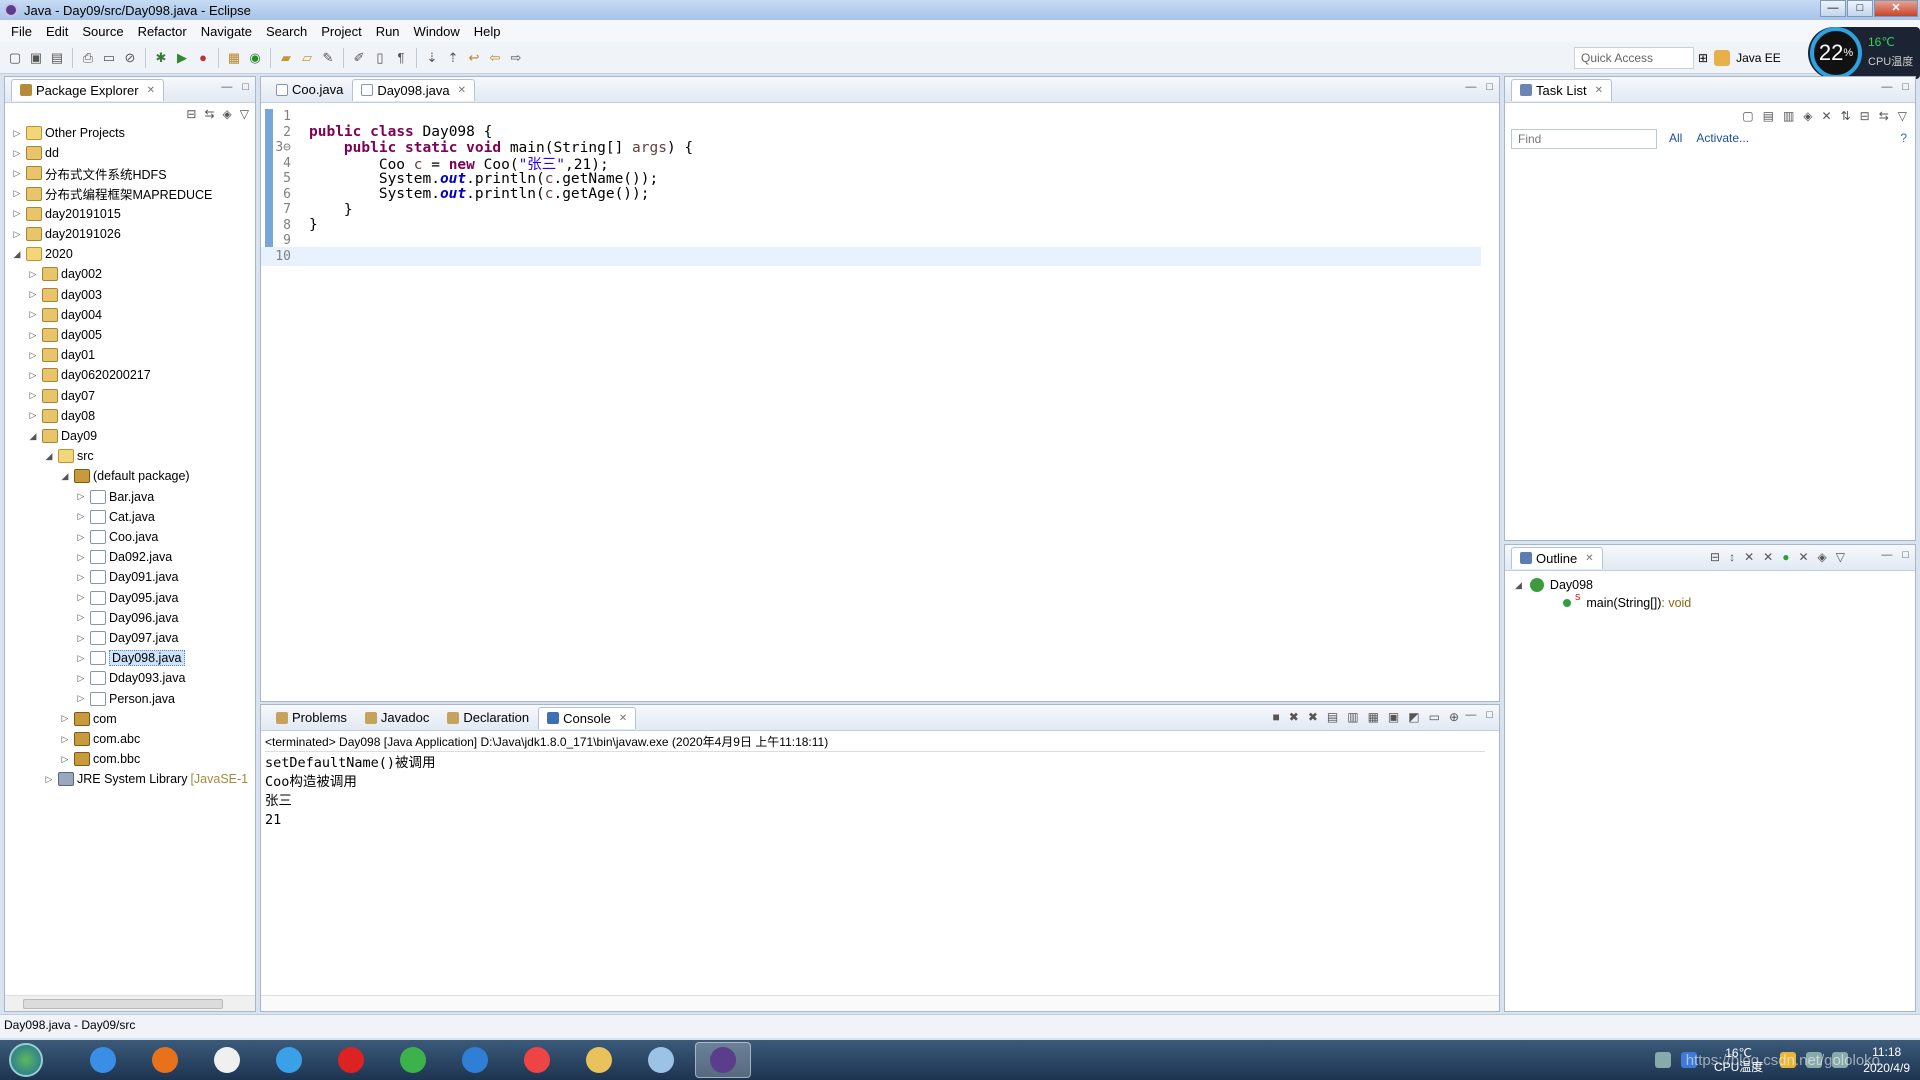  What do you see at coordinates (1833, 8) in the screenshot?
I see `minimize-window-button: —` at bounding box center [1833, 8].